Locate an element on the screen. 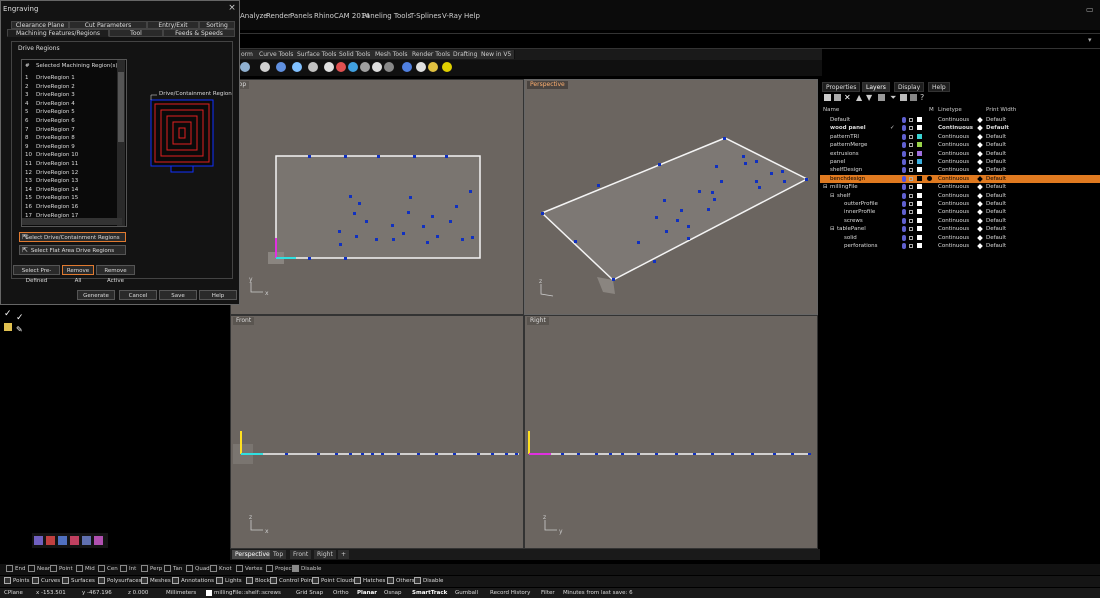  remove-all-button: Remove All is located at coordinates (78, 274).